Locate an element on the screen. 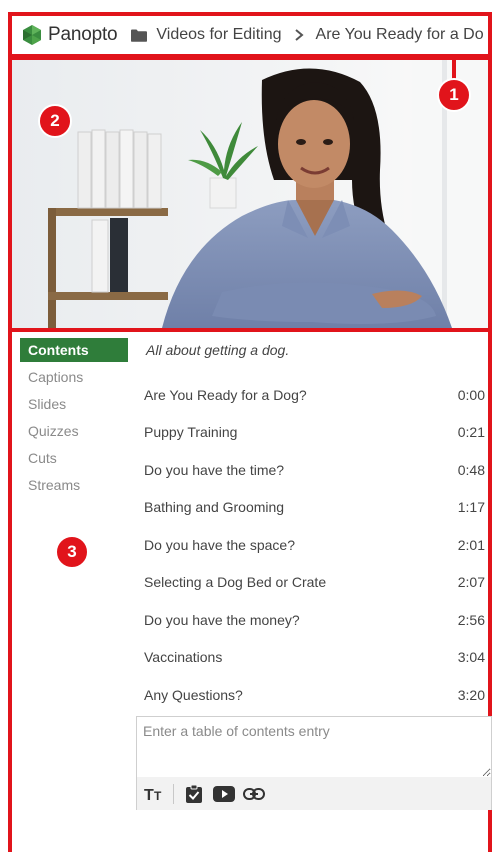 This screenshot has width=496, height=852. checklist-icon is located at coordinates (194, 794).